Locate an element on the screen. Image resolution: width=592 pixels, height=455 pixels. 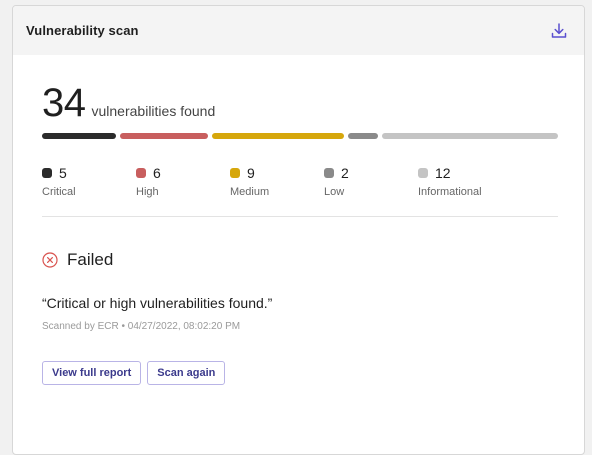
critical-label: Critical is located at coordinates (59, 192).